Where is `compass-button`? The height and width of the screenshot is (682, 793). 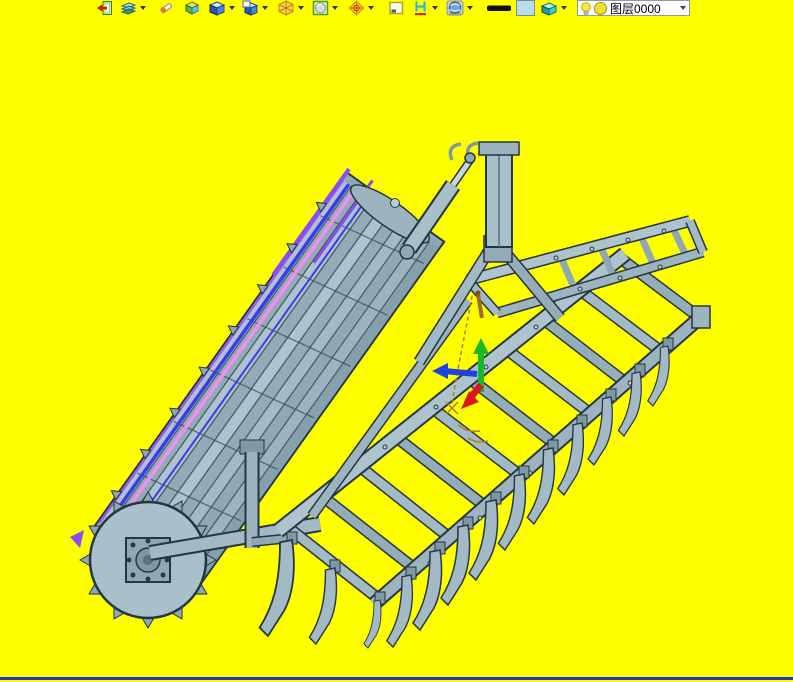 compass-button is located at coordinates (361, 8).